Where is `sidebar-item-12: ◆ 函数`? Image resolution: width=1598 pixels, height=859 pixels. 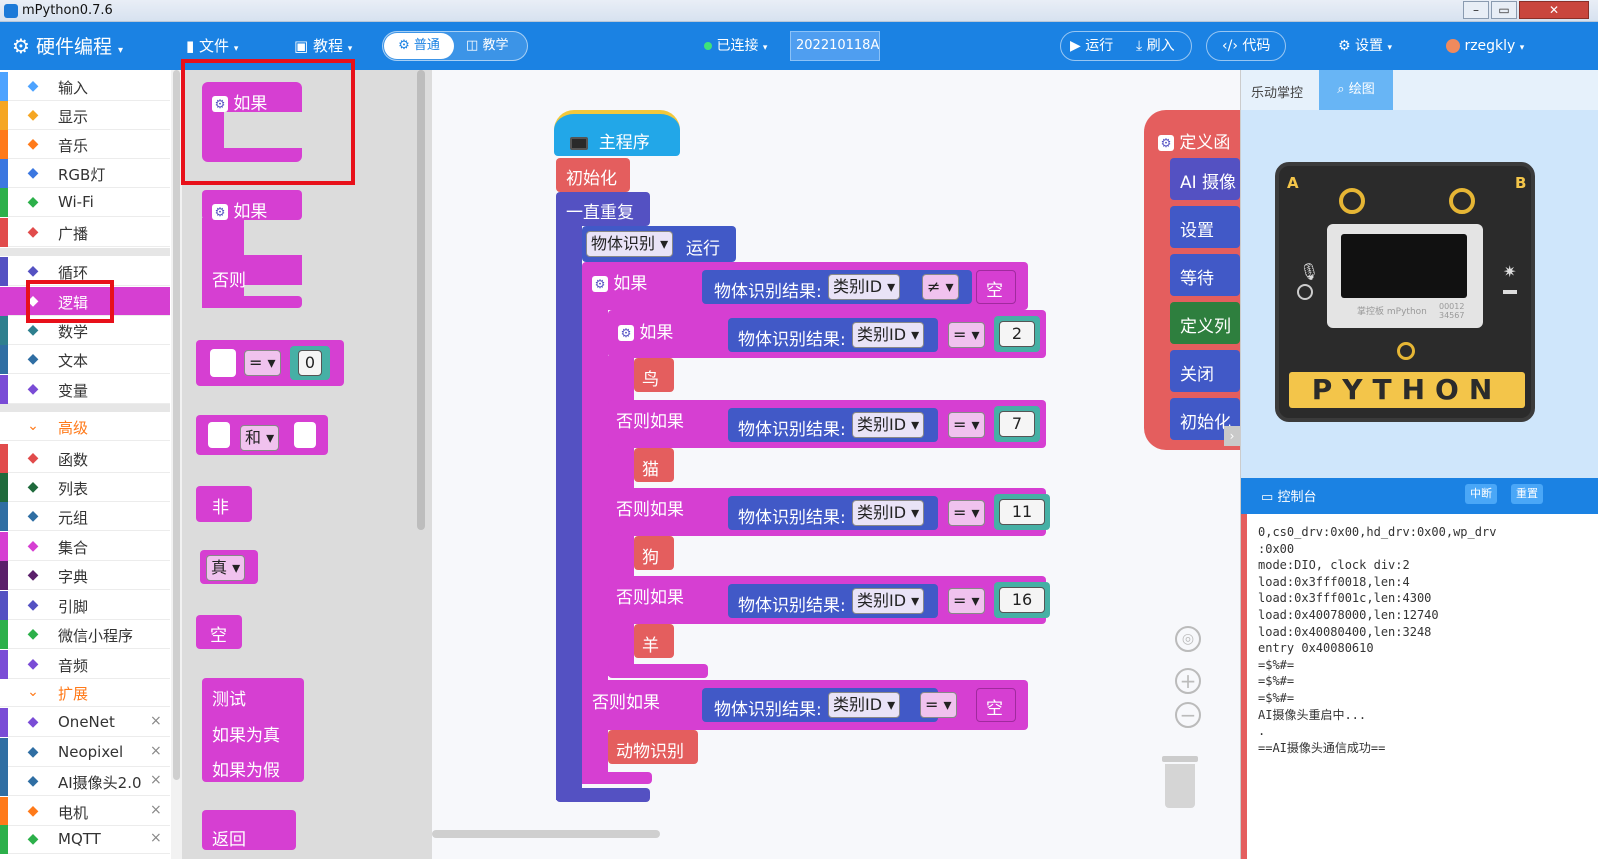
sidebar-item-12: ◆ 函数 is located at coordinates (85, 458).